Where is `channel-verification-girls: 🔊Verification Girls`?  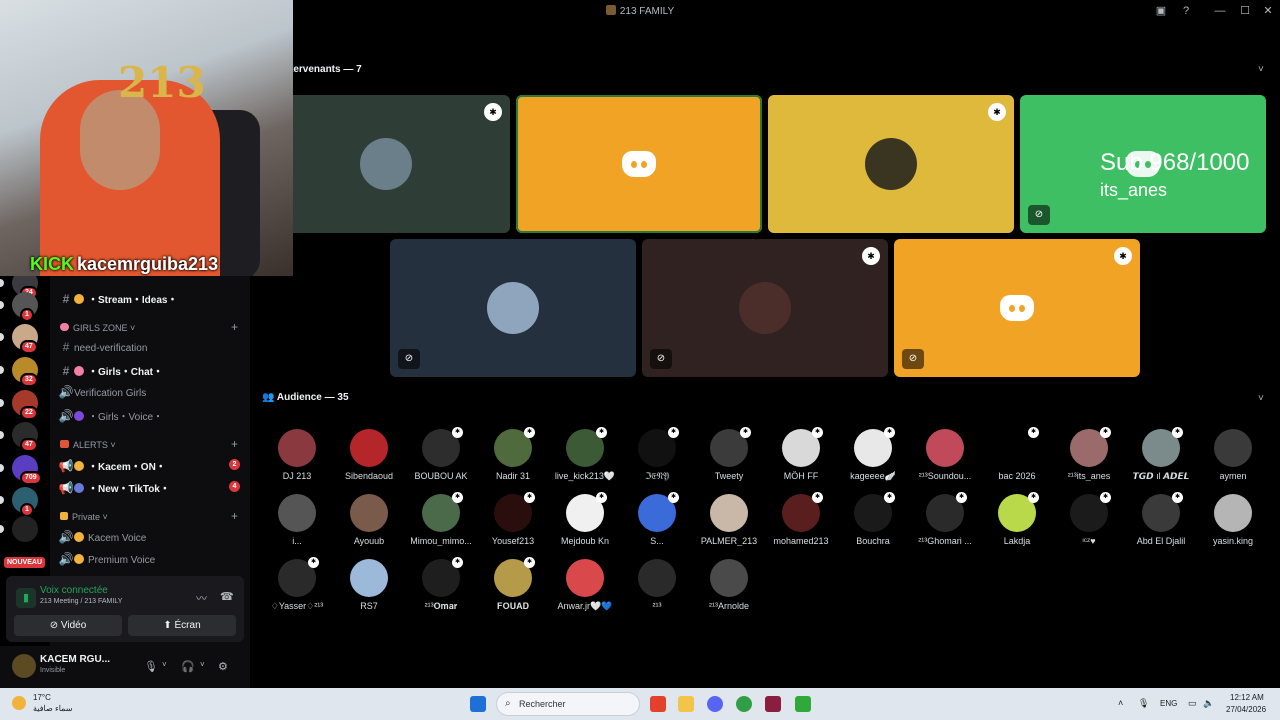
channel-verification-girls: 🔊Verification Girls is located at coordinates (150, 392).